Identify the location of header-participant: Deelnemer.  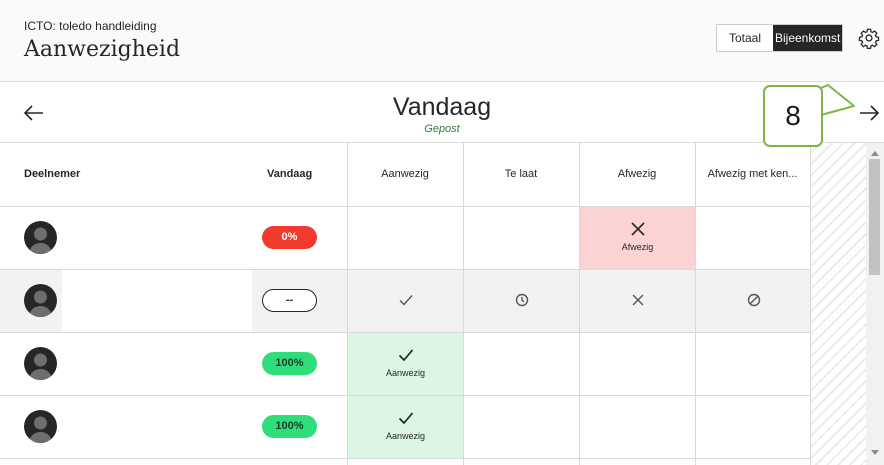
(52, 174).